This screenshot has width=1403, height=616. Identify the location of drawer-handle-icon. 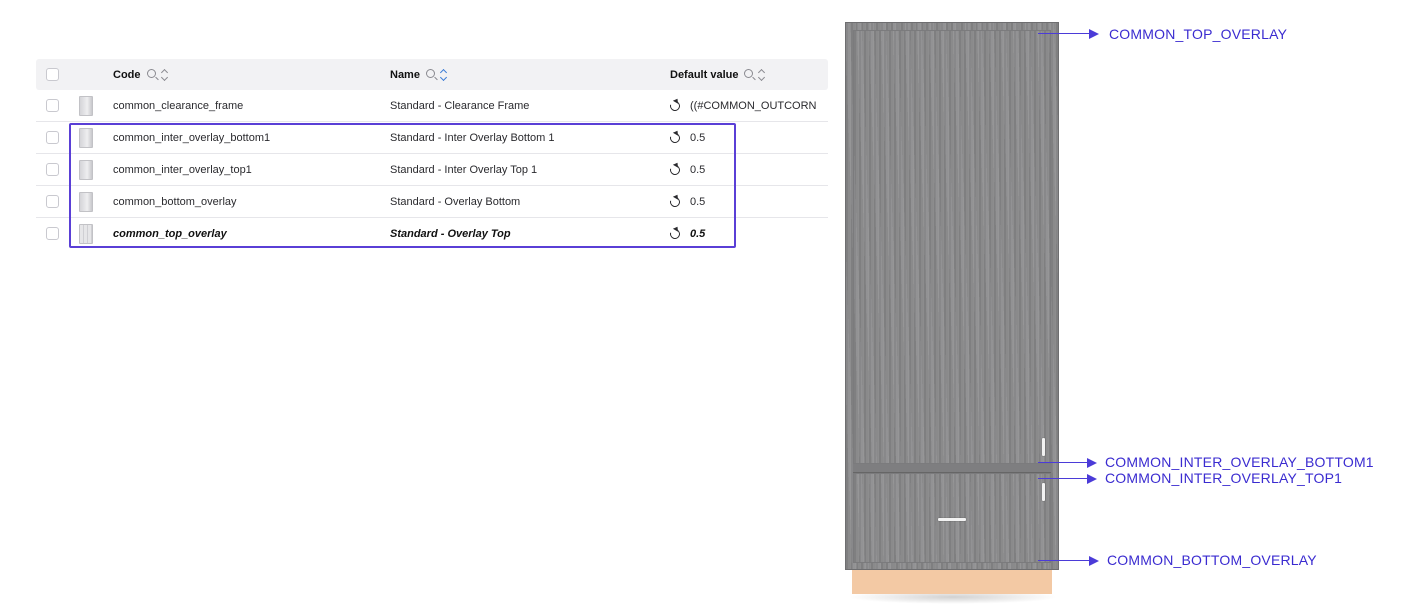
(952, 519).